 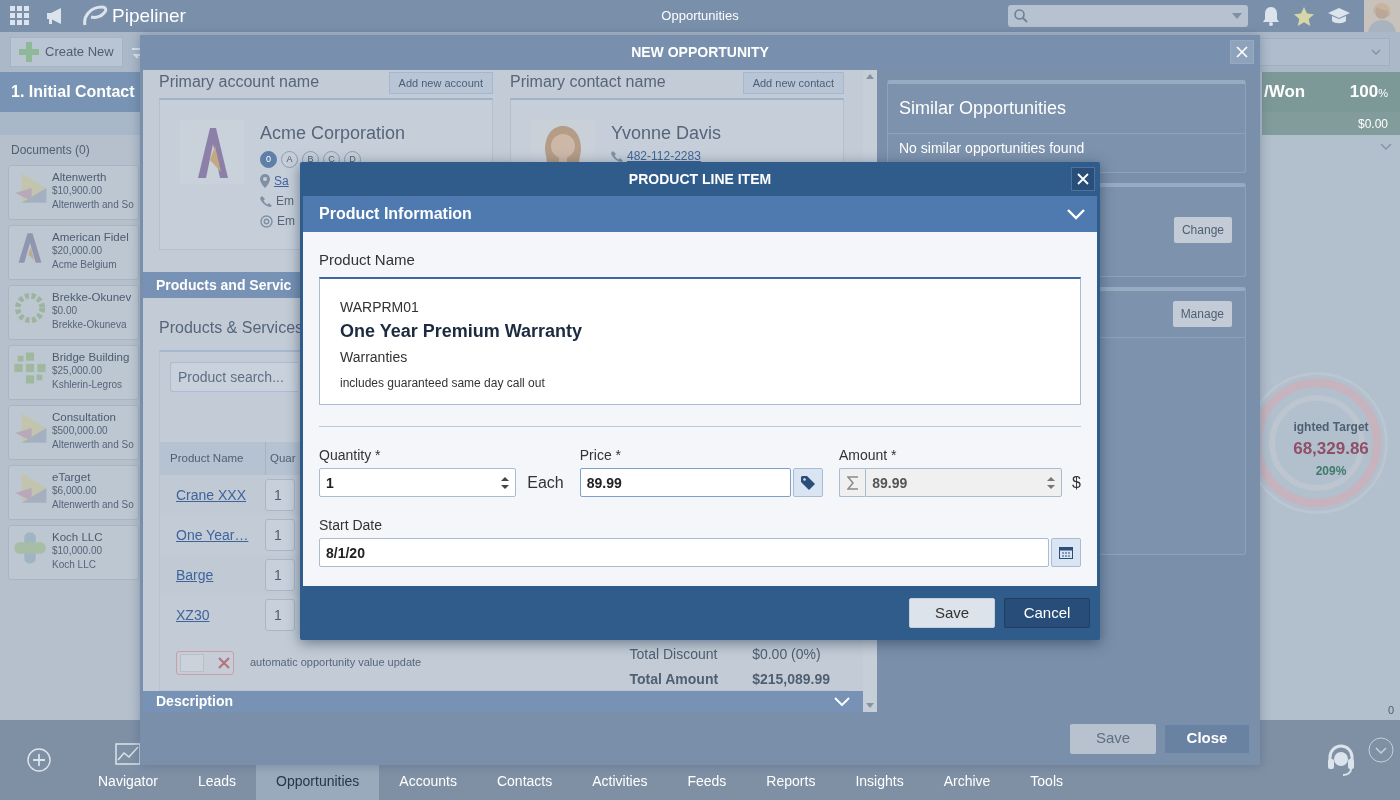 I want to click on product-link: Crane XXX, so click(x=212, y=495).